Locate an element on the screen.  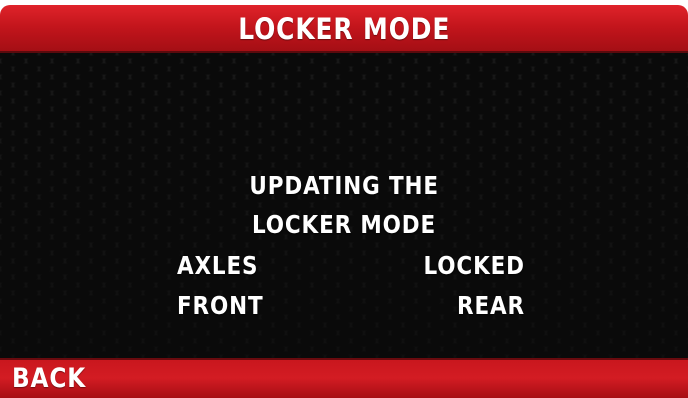
status-message-line-1: UPDATING THE is located at coordinates (344, 185).